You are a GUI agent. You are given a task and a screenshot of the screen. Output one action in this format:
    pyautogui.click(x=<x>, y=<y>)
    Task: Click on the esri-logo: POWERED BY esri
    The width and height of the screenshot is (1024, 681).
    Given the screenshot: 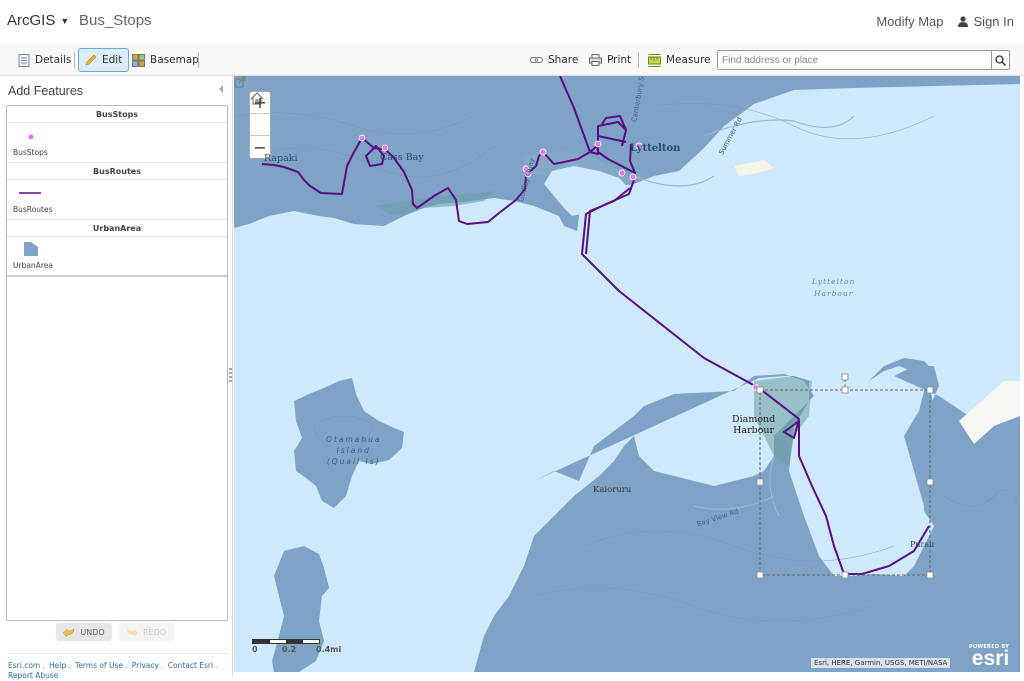 What is the action you would take?
    pyautogui.click(x=989, y=657)
    